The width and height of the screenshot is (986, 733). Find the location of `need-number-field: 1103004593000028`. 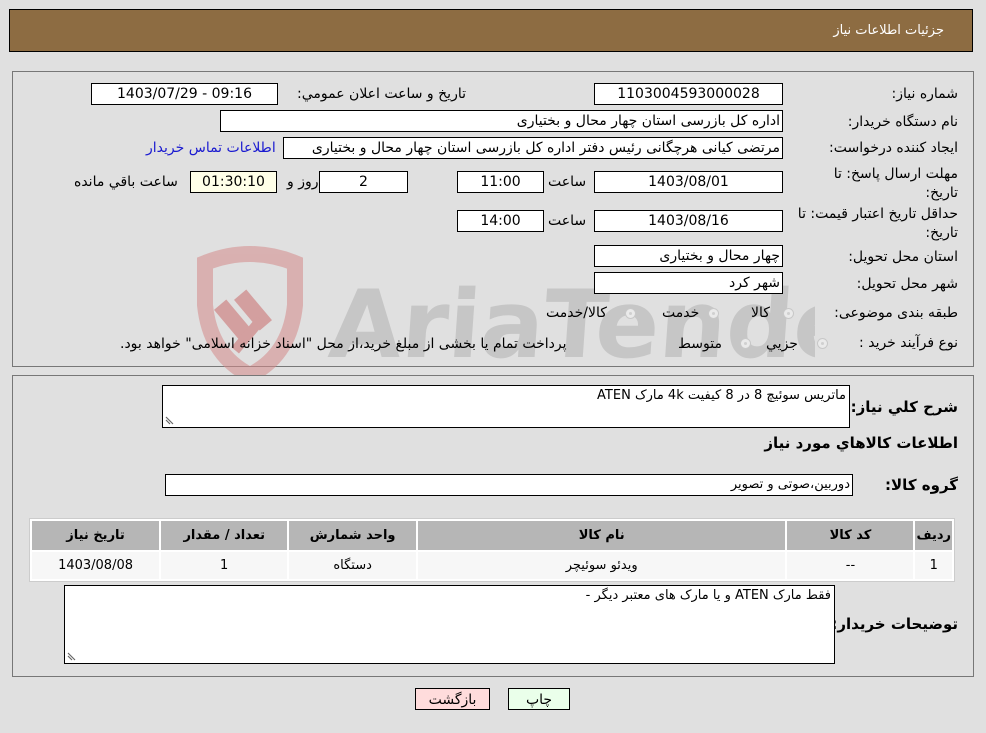

need-number-field: 1103004593000028 is located at coordinates (688, 94).